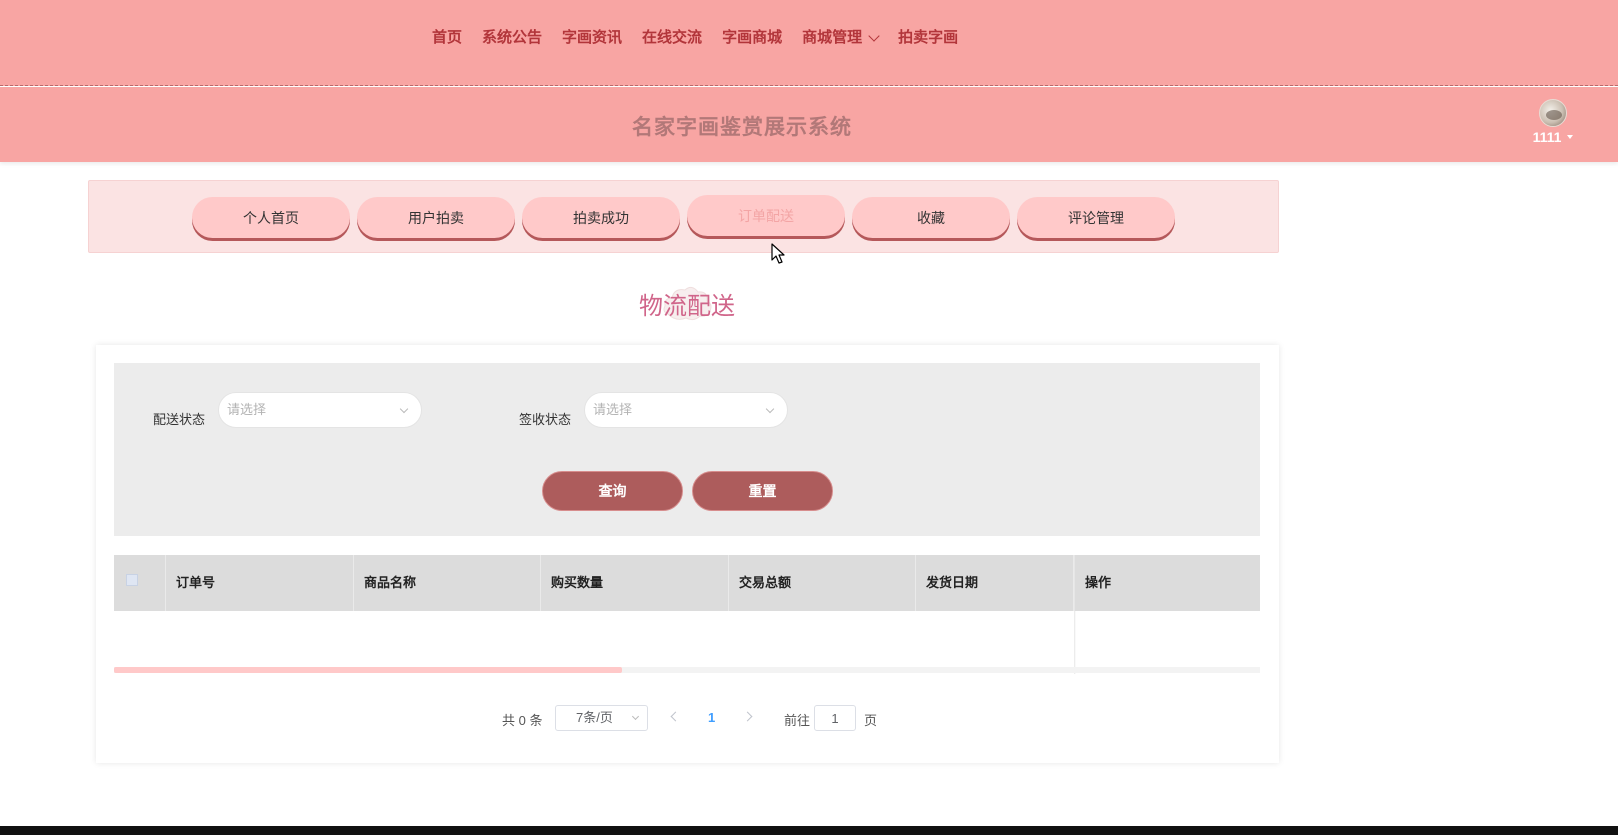 This screenshot has width=1618, height=835. Describe the element at coordinates (1075, 642) in the screenshot. I see `fixed-column-divider` at that location.